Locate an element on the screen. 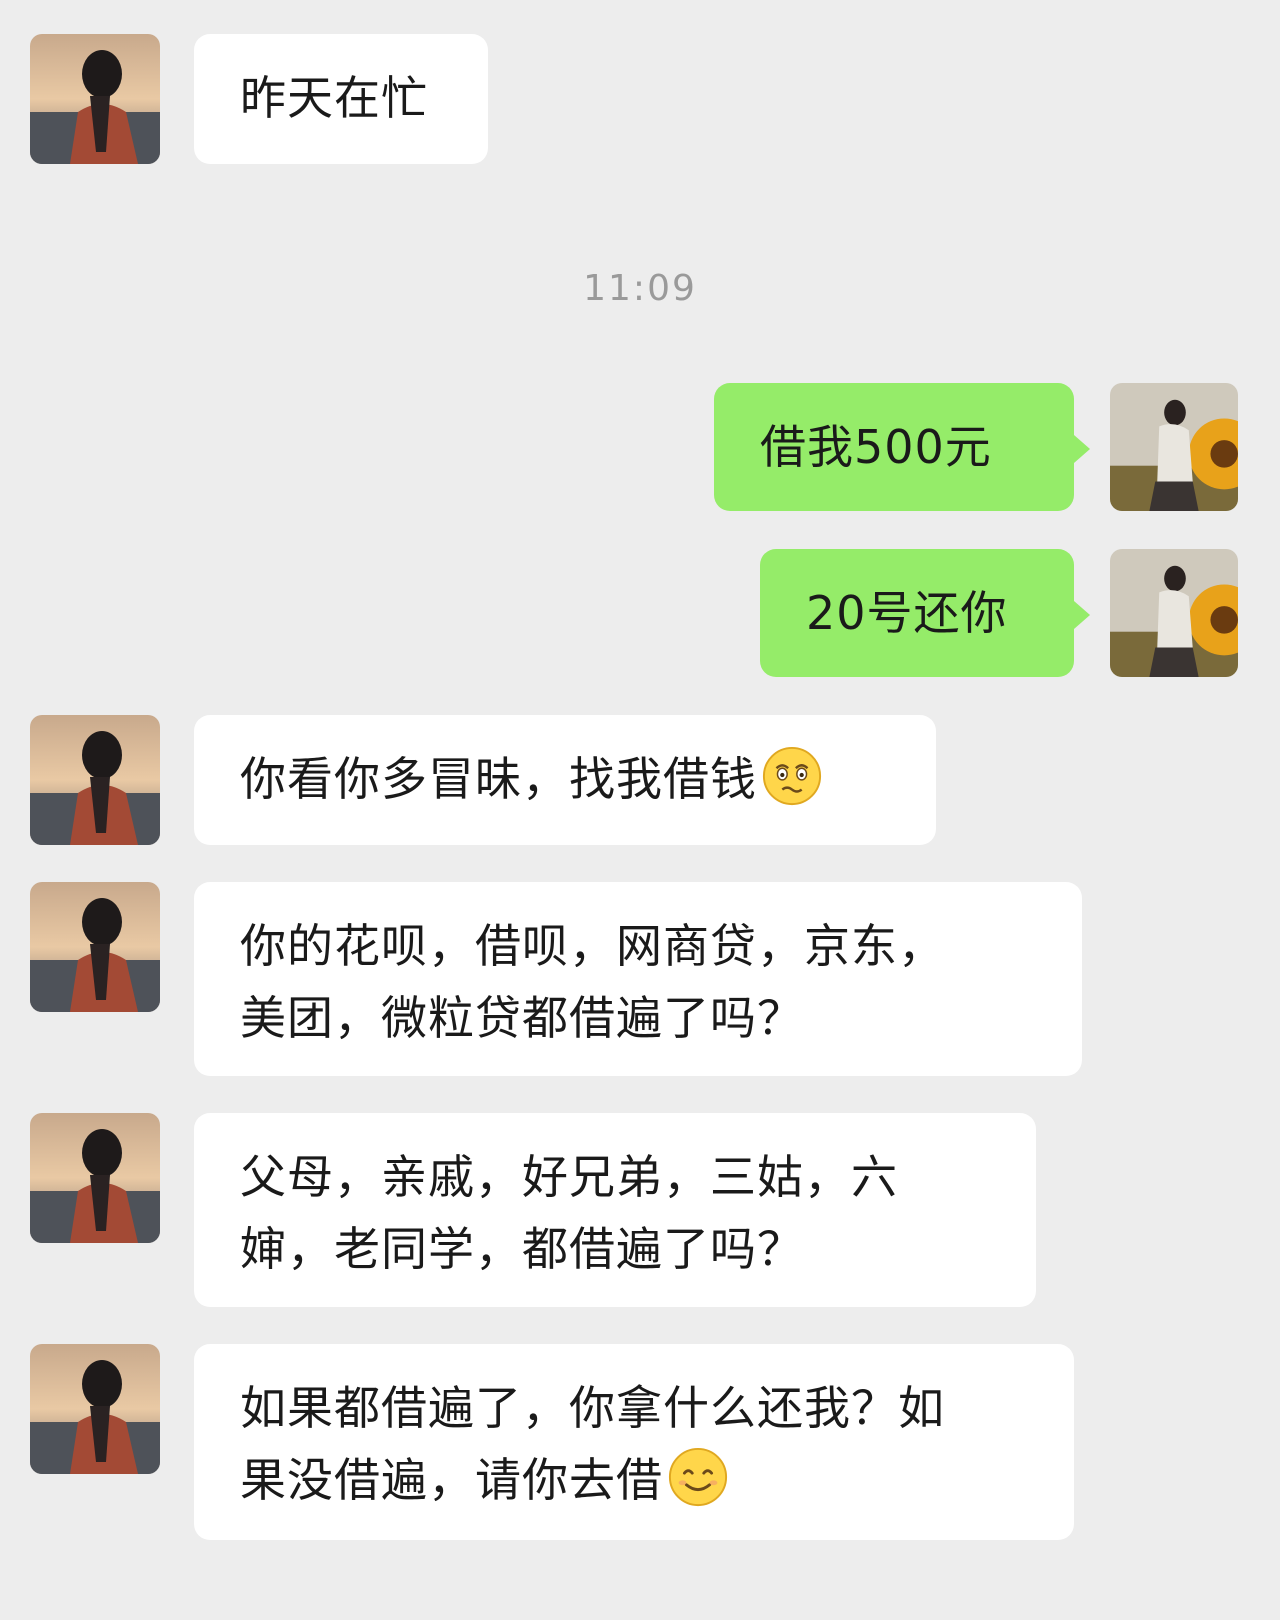 The height and width of the screenshot is (1620, 1280). message-timestamp: 11:09 is located at coordinates (640, 288).